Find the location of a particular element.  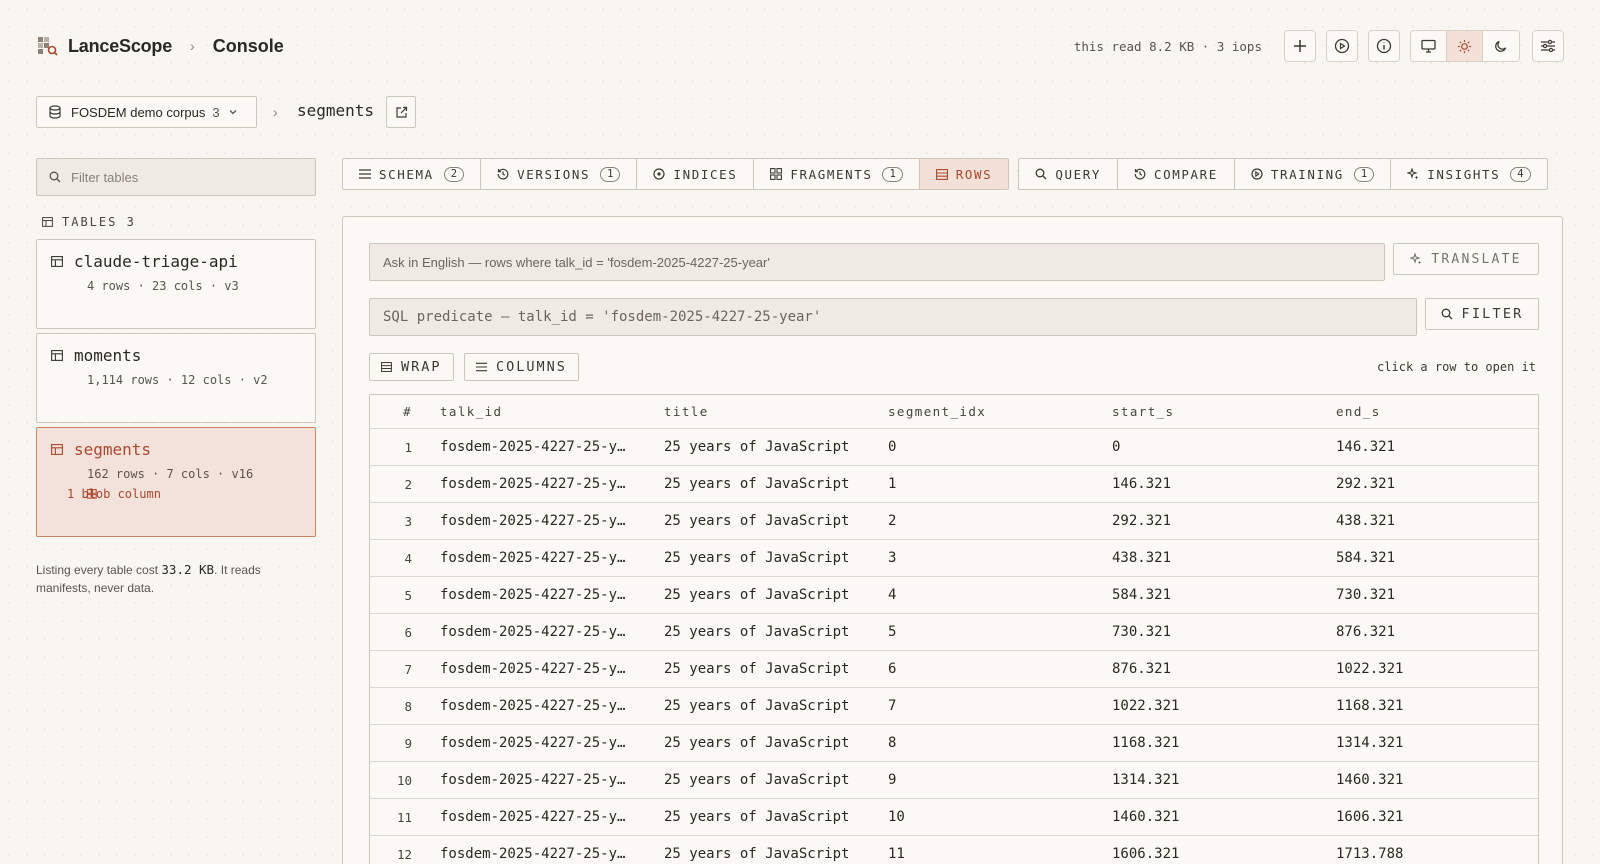

tab-label: FRAGMENTS is located at coordinates (831, 174).